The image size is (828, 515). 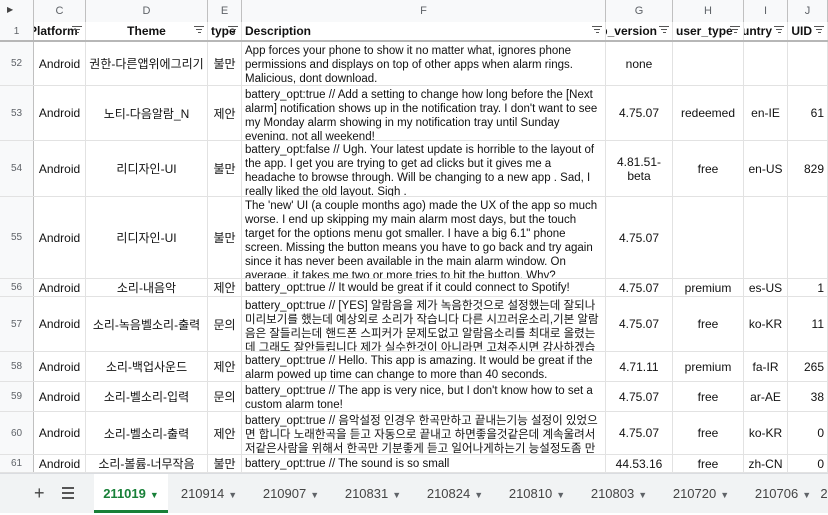 What do you see at coordinates (708, 11) in the screenshot?
I see `column-letter-h: H` at bounding box center [708, 11].